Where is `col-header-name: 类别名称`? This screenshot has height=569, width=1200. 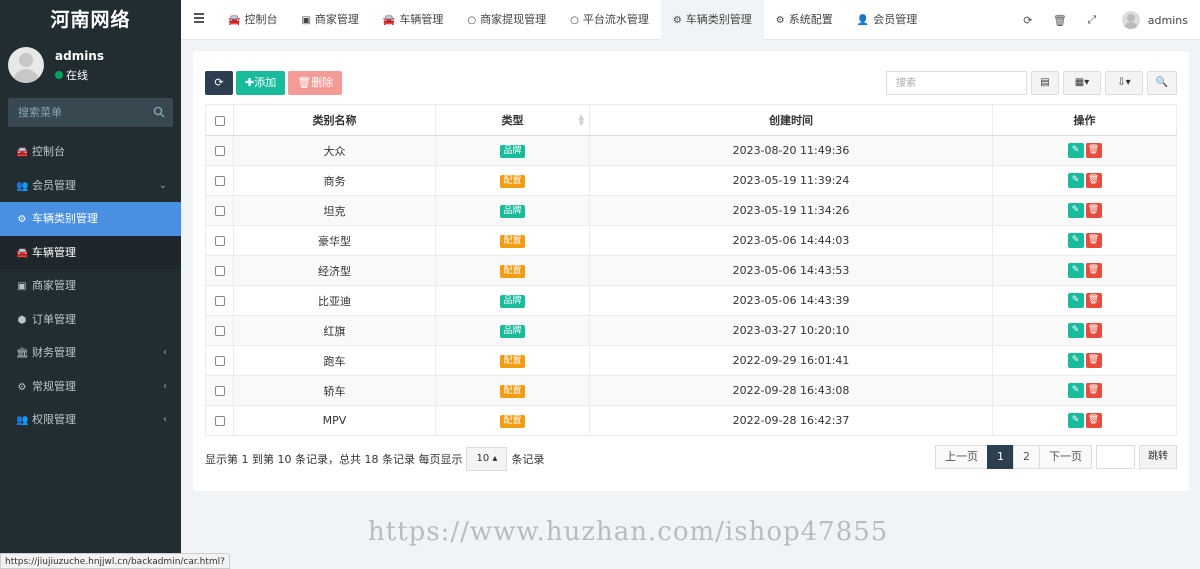
col-header-name: 类别名称 is located at coordinates (334, 120).